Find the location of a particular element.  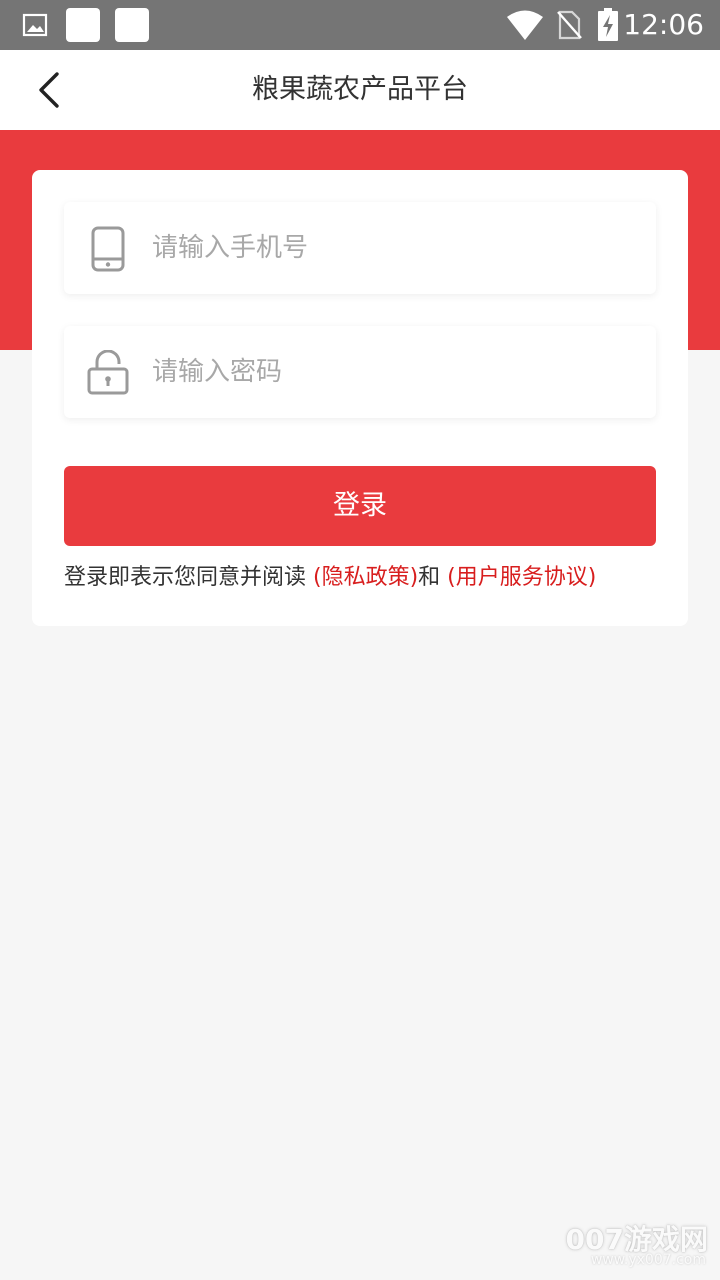

battery-charging-icon is located at coordinates (608, 24).